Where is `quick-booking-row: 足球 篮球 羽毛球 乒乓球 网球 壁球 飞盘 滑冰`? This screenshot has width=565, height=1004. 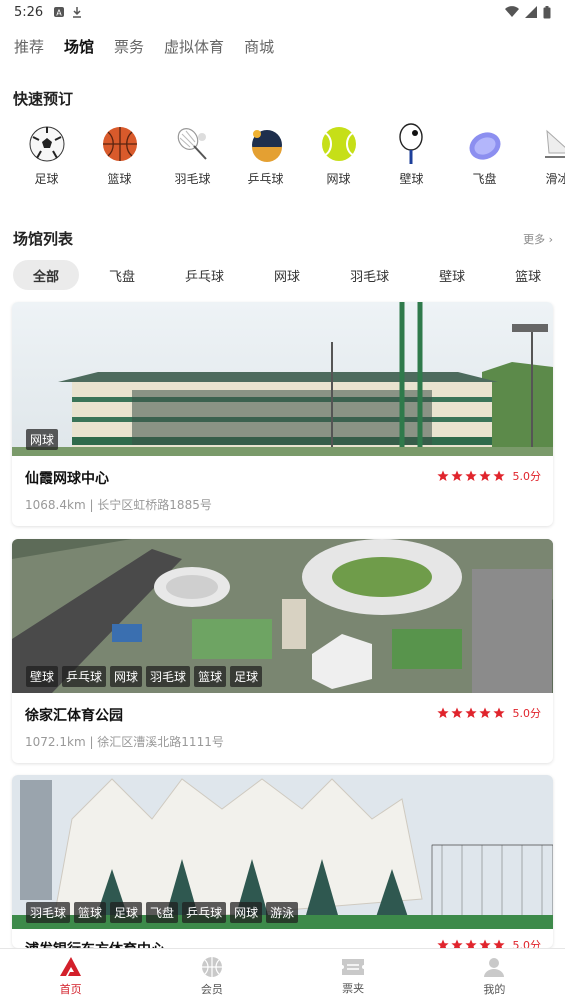 quick-booking-row: 足球 篮球 羽毛球 乒乓球 网球 壁球 飞盘 滑冰 is located at coordinates (282, 160).